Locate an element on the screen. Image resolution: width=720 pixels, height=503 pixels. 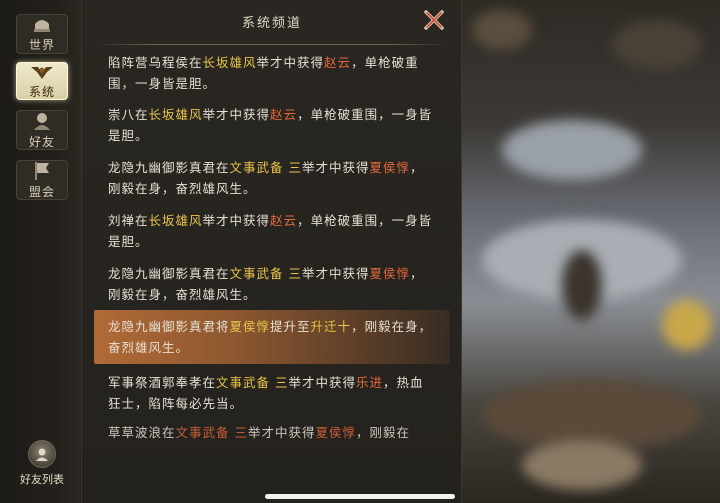
message-keyword: 升迁十 is located at coordinates (331, 326).